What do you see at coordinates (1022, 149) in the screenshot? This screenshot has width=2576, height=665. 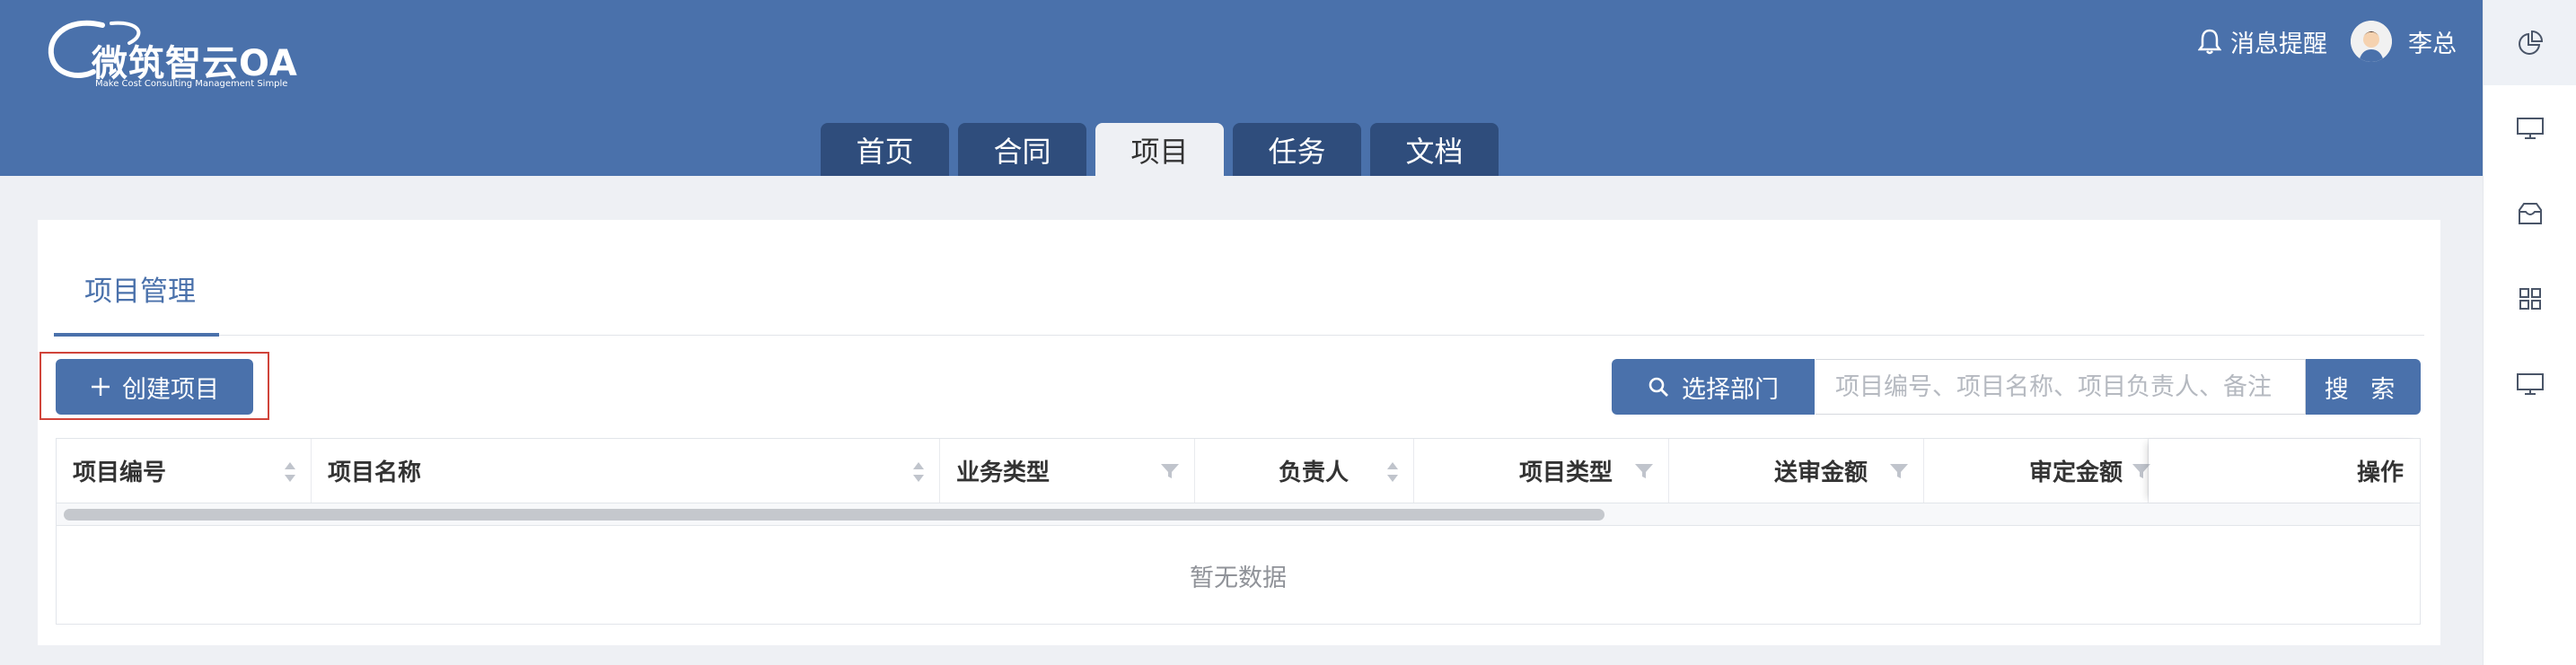 I see `tab-contract: 合同` at bounding box center [1022, 149].